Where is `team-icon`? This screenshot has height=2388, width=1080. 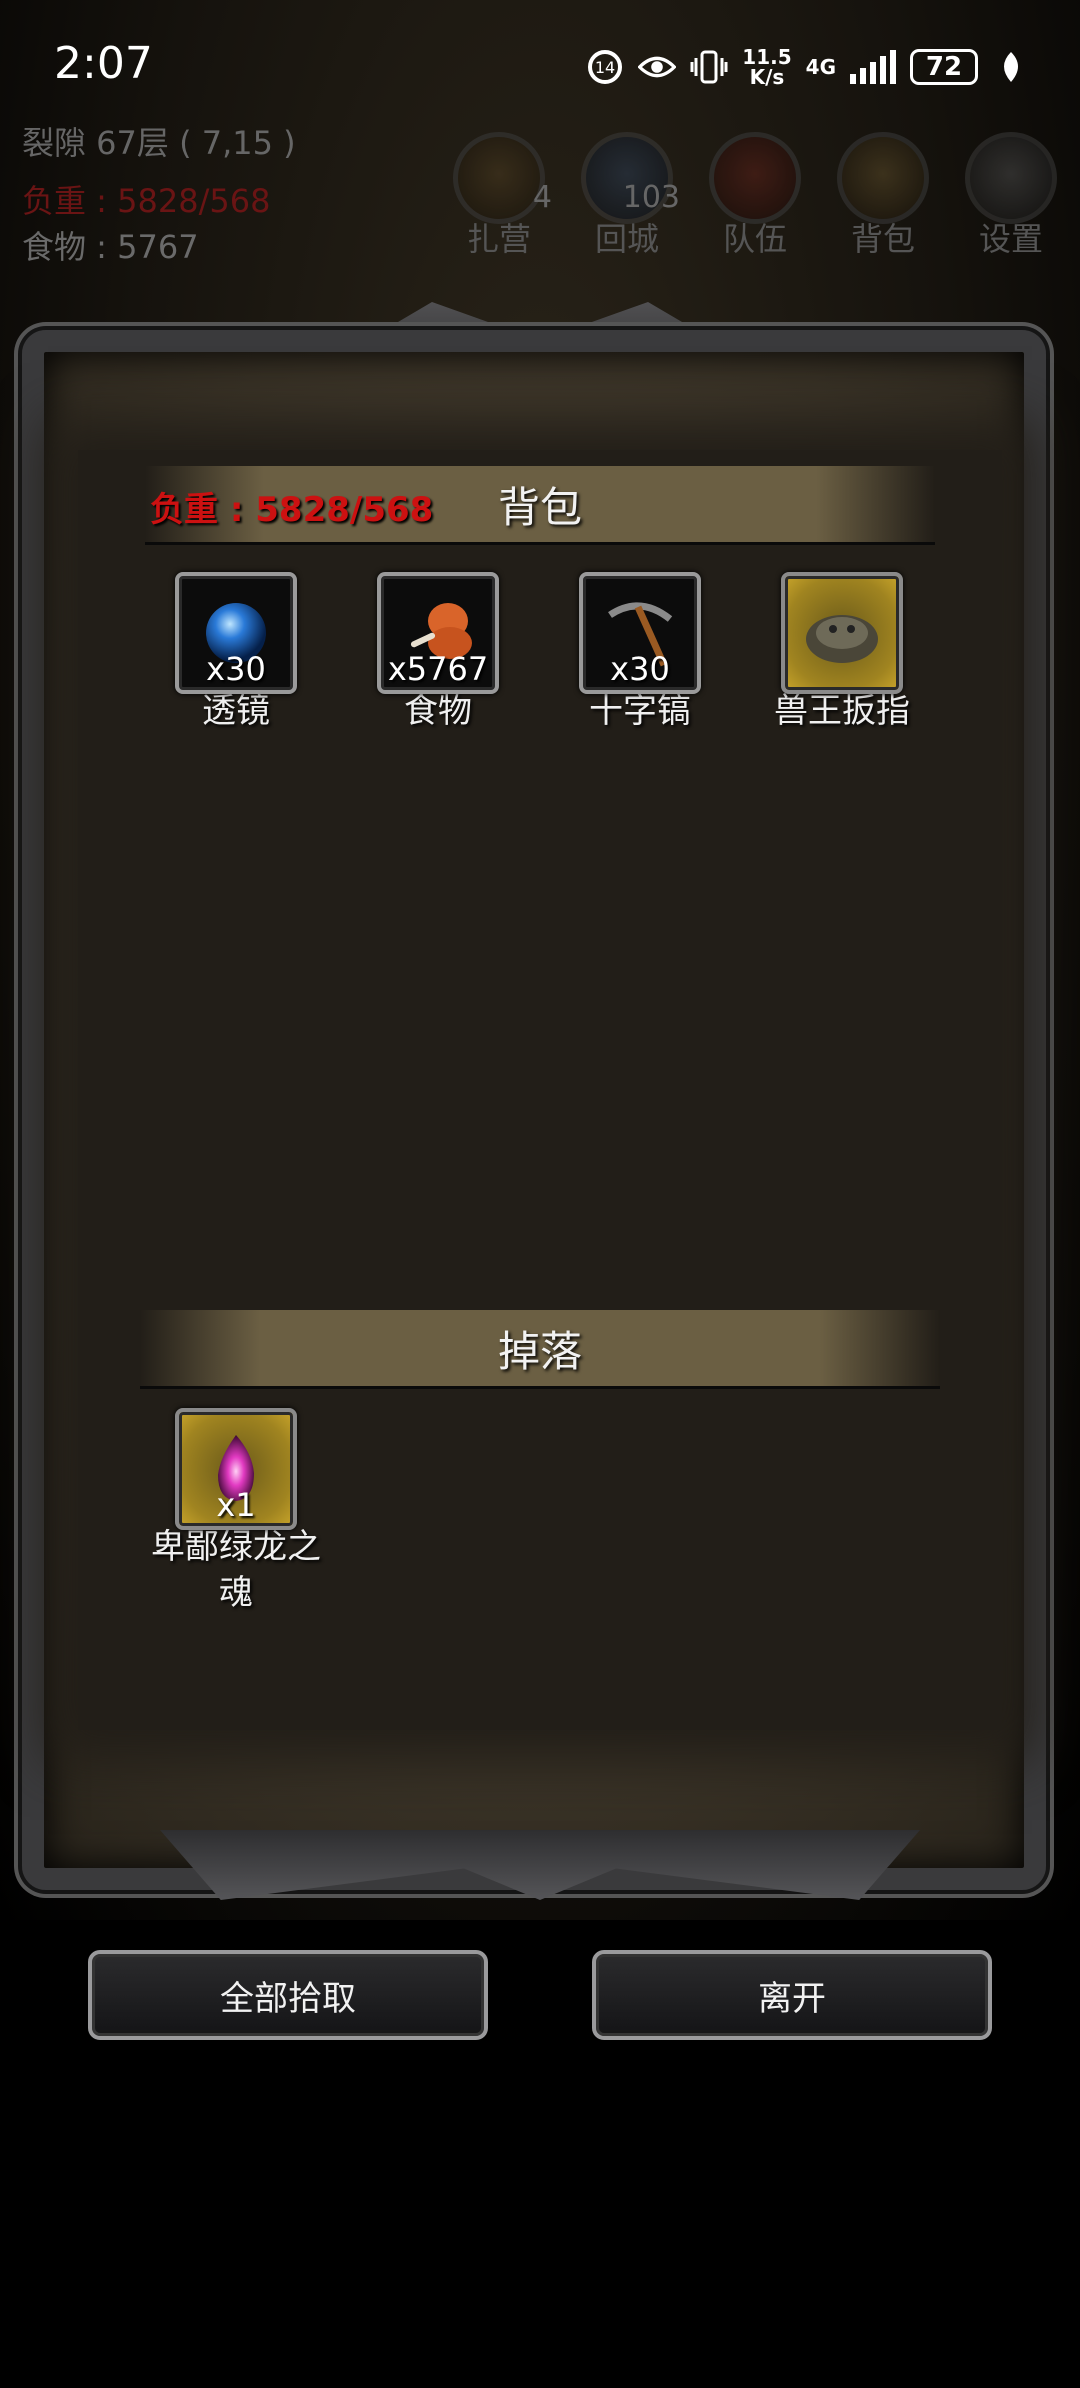
team-icon is located at coordinates (755, 178).